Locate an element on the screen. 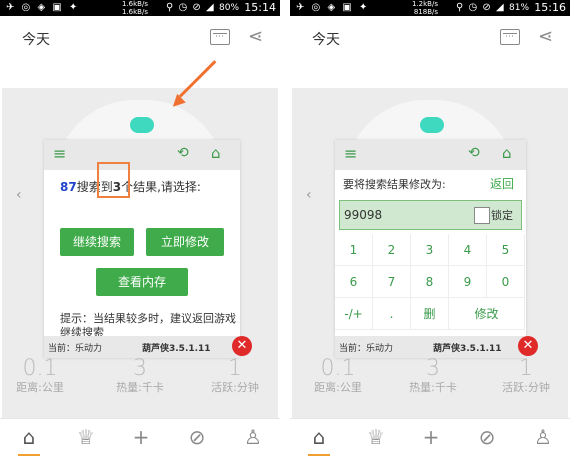 The width and height of the screenshot is (570, 459). annotation-box is located at coordinates (113, 180).